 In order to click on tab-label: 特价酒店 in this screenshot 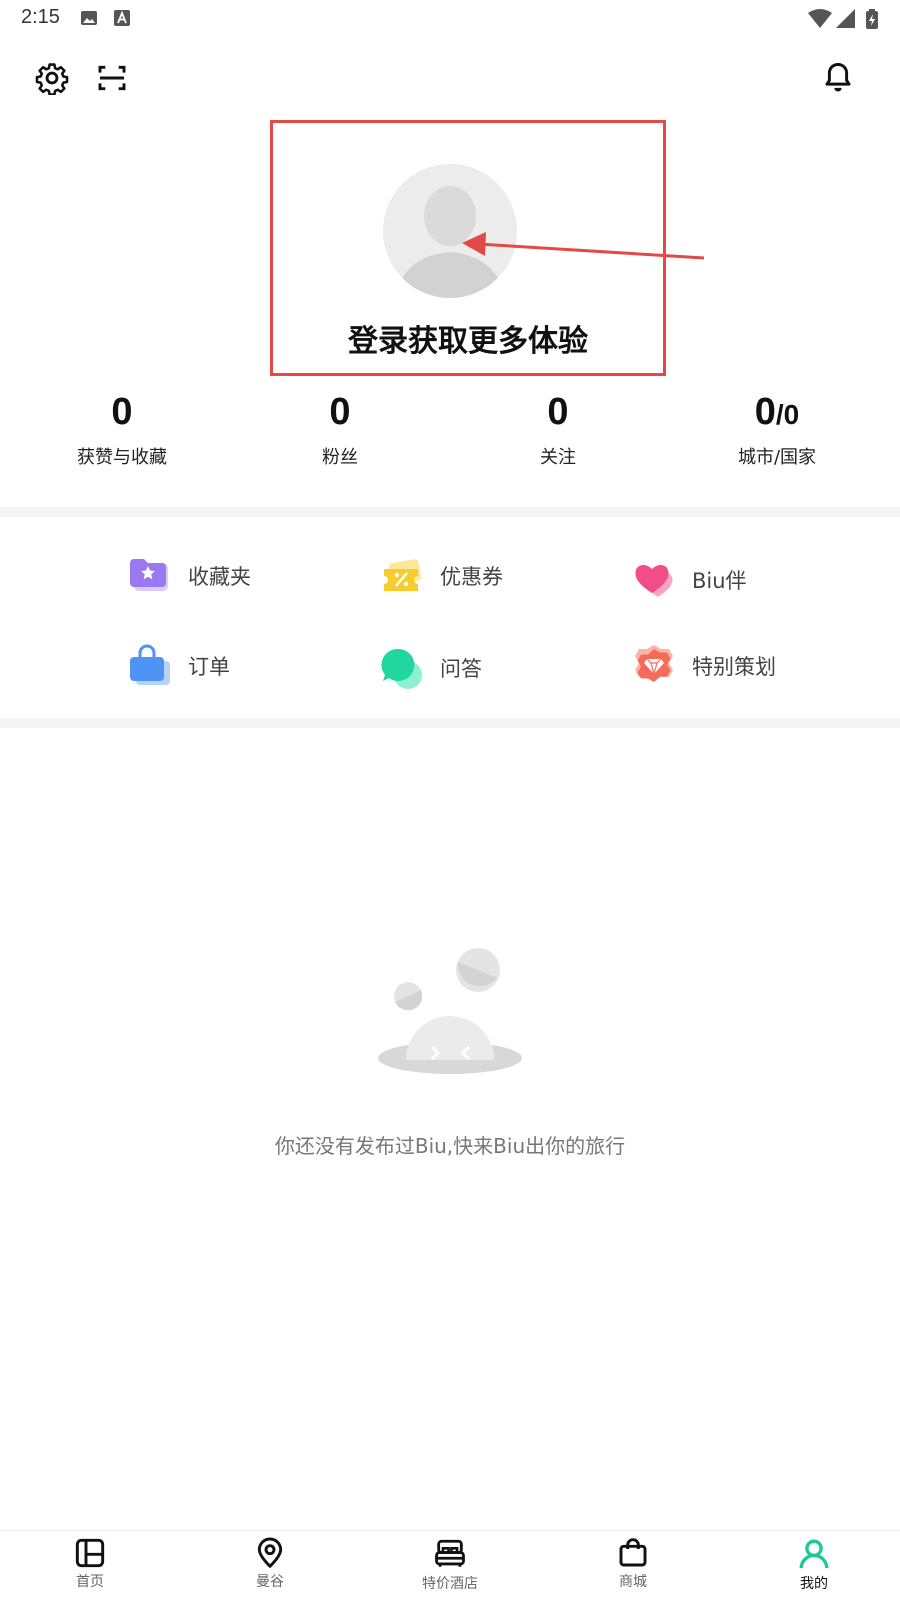, I will do `click(450, 1584)`.